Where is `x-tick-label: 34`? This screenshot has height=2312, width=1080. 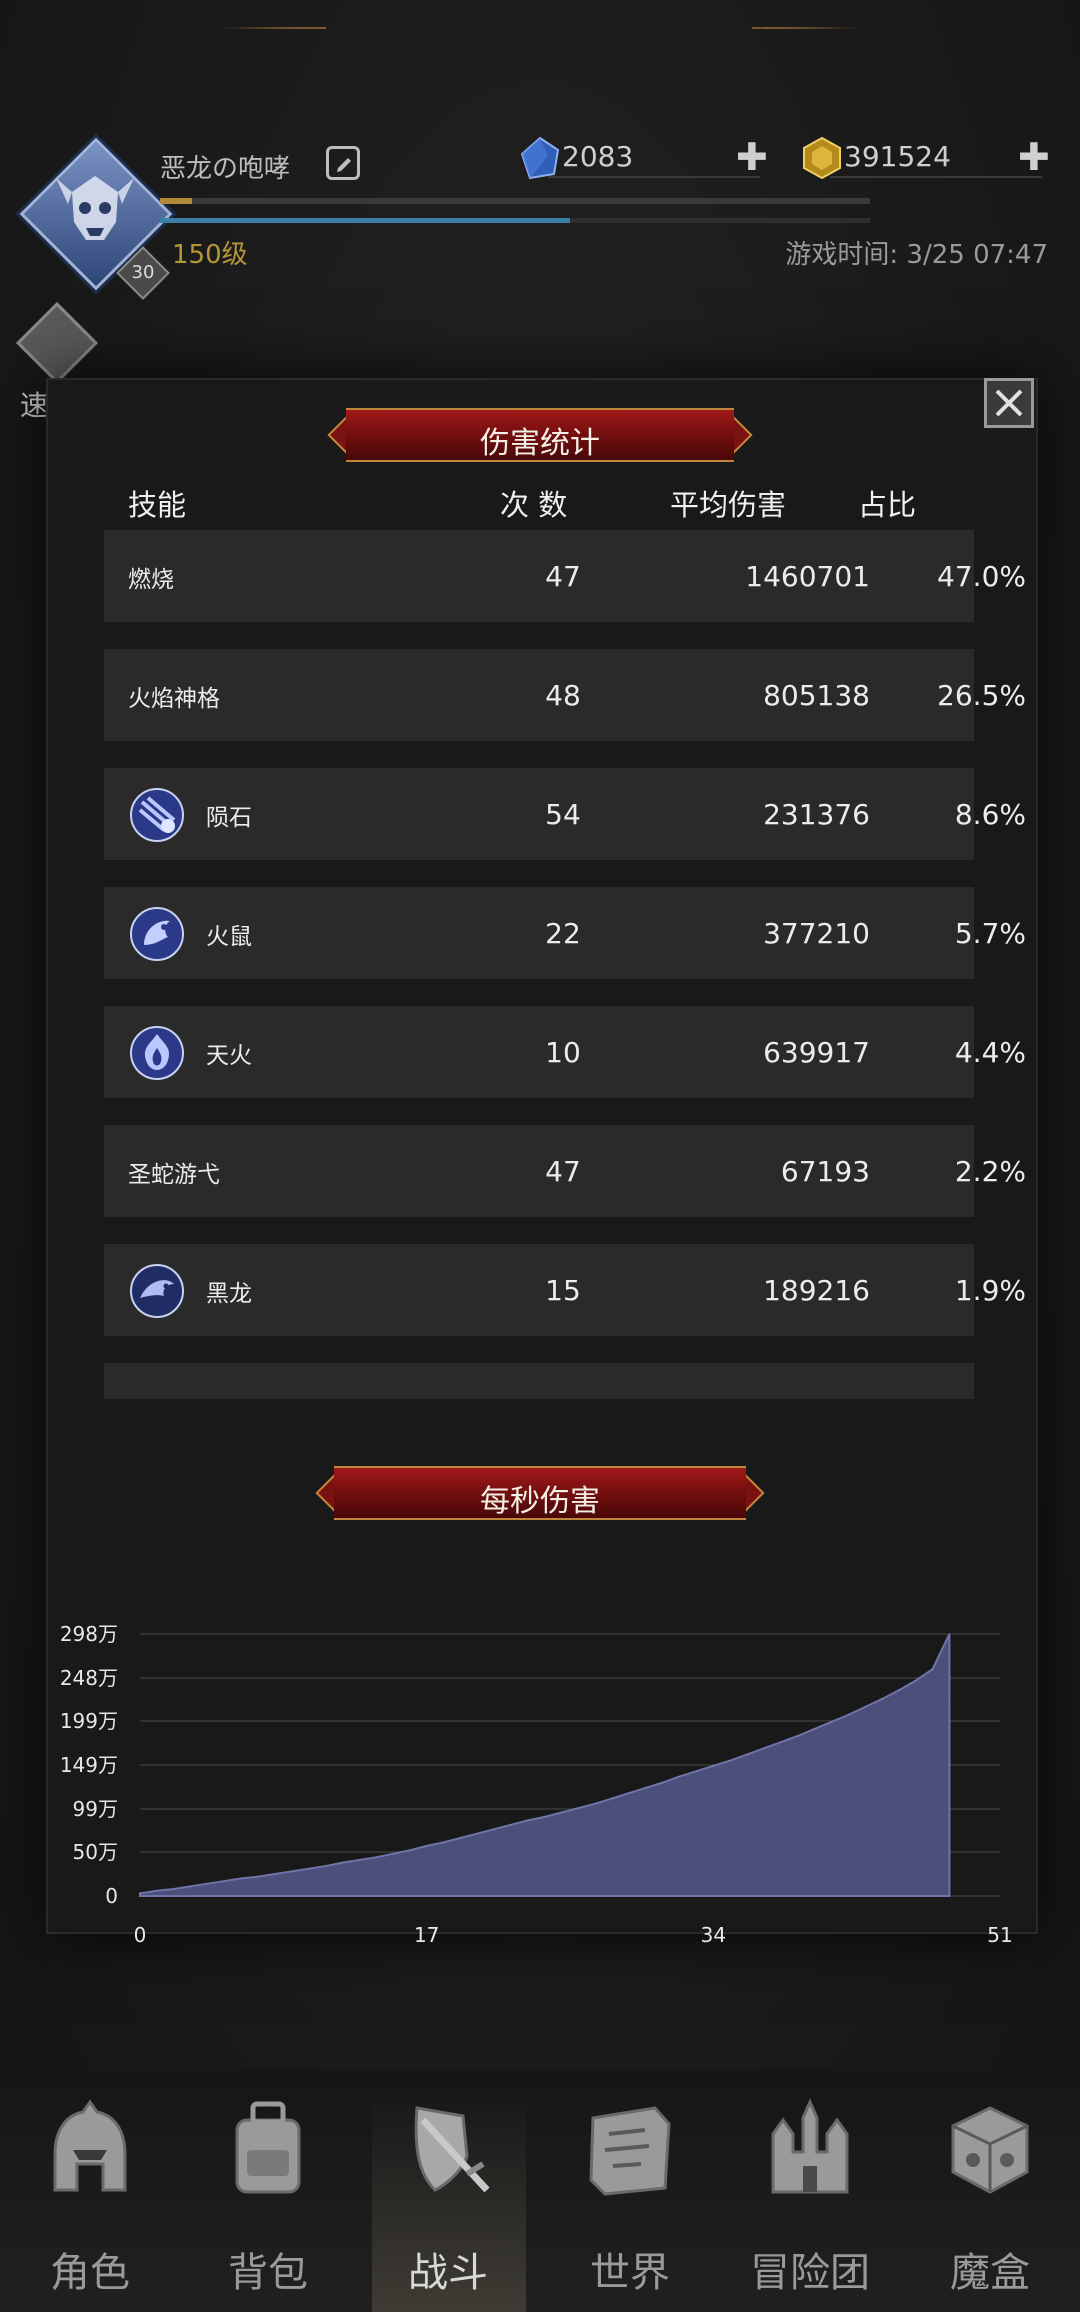 x-tick-label: 34 is located at coordinates (713, 1935).